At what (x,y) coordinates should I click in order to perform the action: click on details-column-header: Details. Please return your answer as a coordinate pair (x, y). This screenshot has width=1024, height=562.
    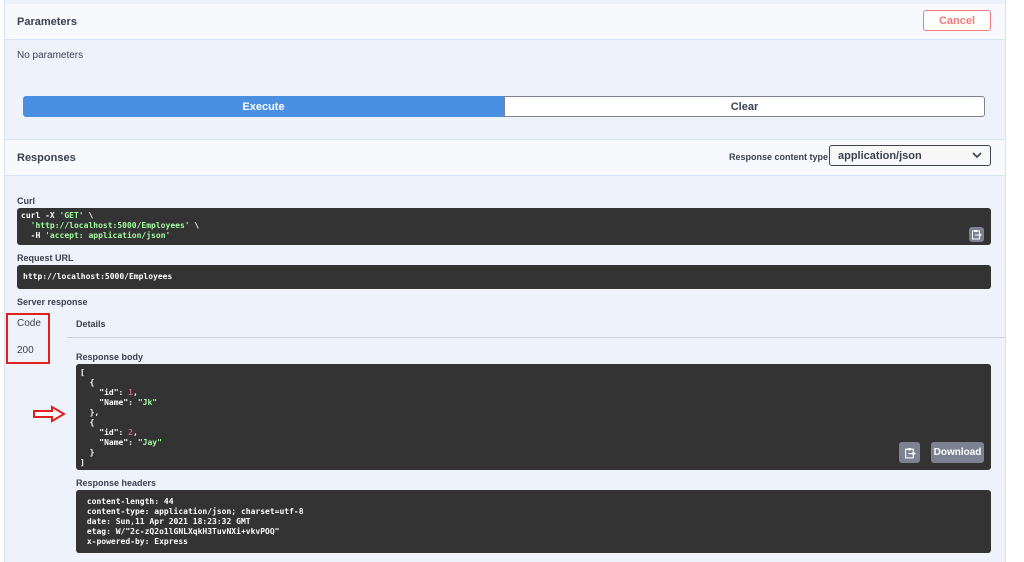
    Looking at the image, I should click on (91, 324).